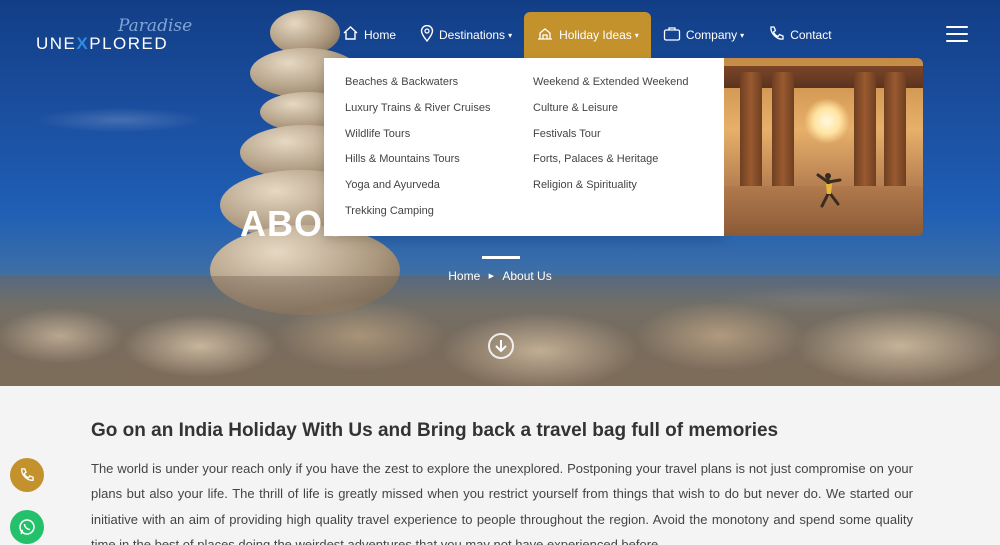 The image size is (1000, 545). I want to click on arrow-down-icon, so click(501, 346).